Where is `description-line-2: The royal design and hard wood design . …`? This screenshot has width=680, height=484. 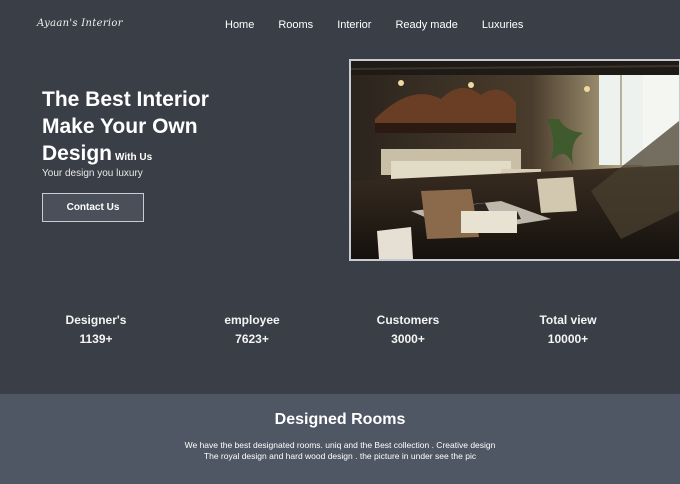 description-line-2: The royal design and hard wood design . … is located at coordinates (340, 456).